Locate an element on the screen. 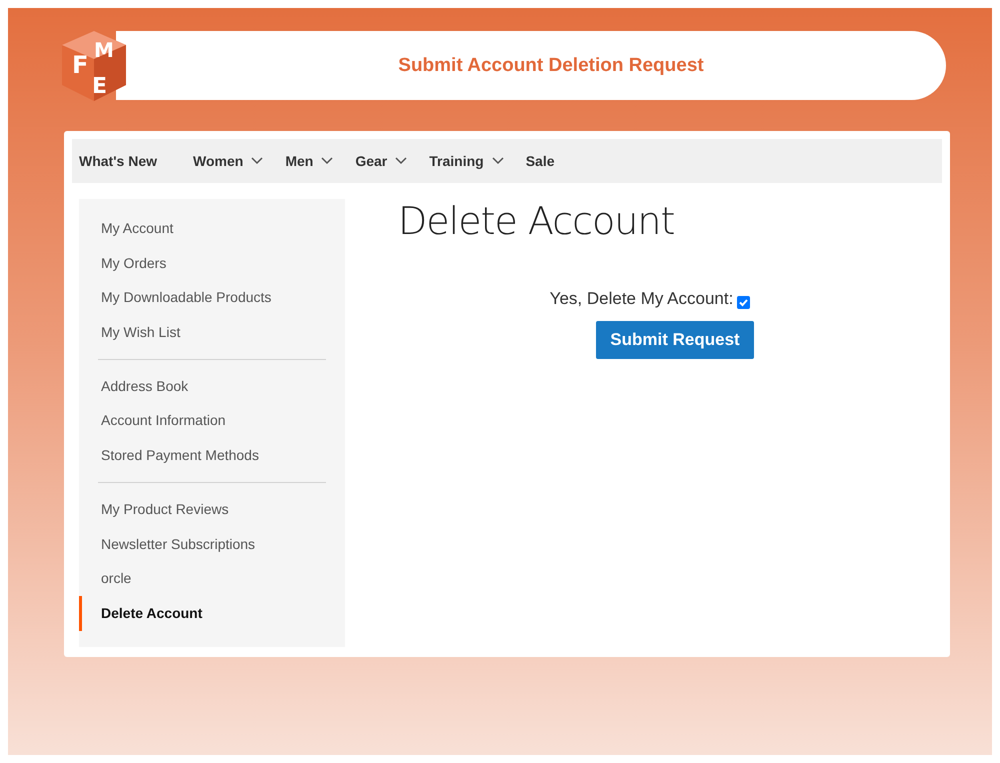 The image size is (1000, 763). submit-request-button: Submit Request is located at coordinates (675, 340).